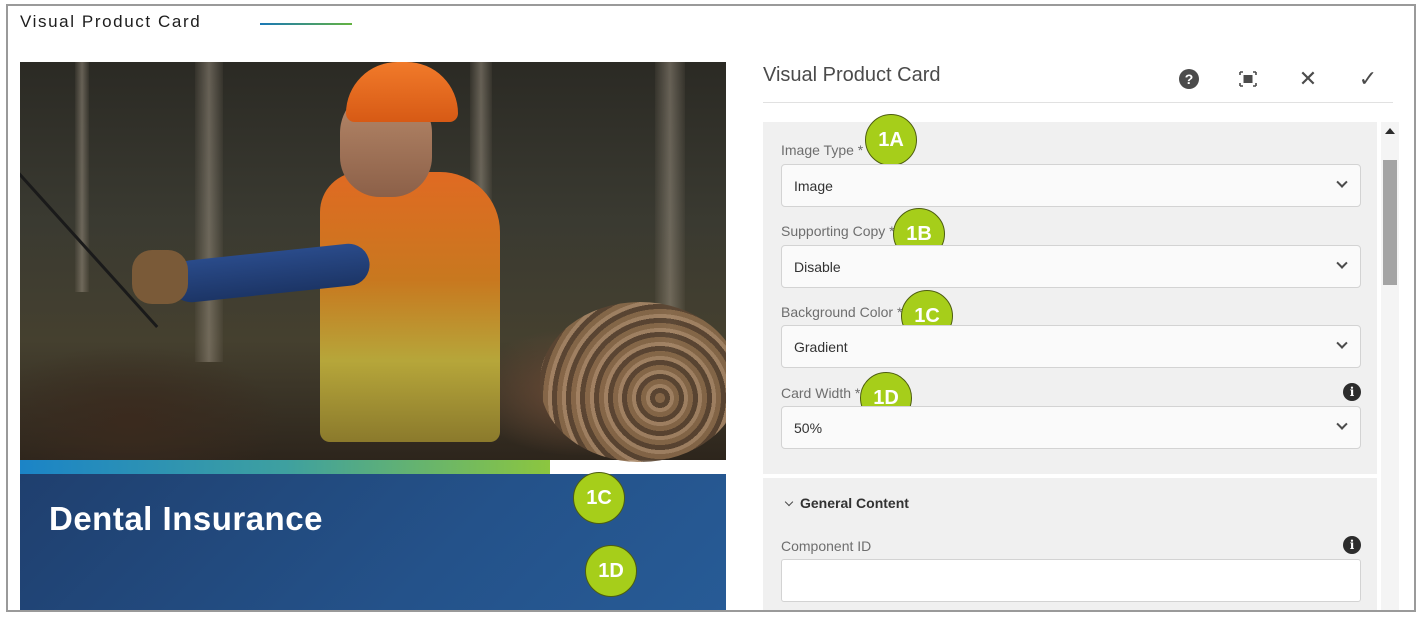 The height and width of the screenshot is (618, 1422). Describe the element at coordinates (1071, 580) in the screenshot. I see `component-id-input` at that location.